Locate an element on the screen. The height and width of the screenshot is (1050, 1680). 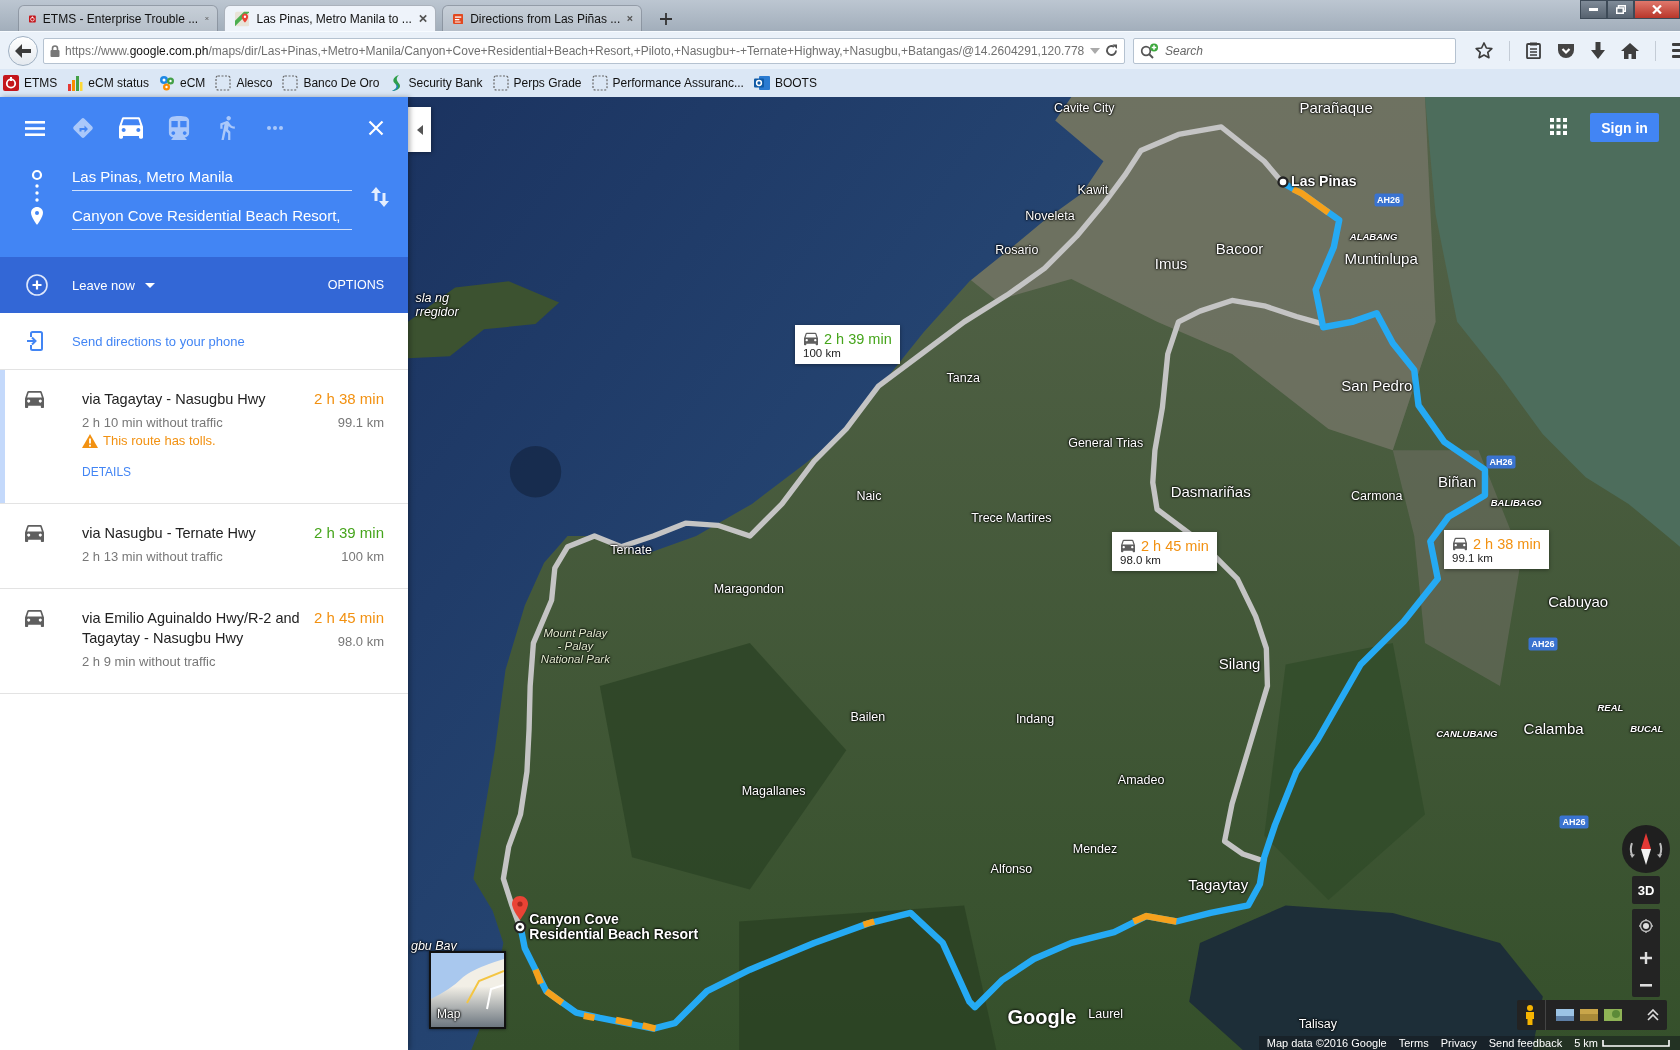
place-label: Tagaytay is located at coordinates (1218, 885).